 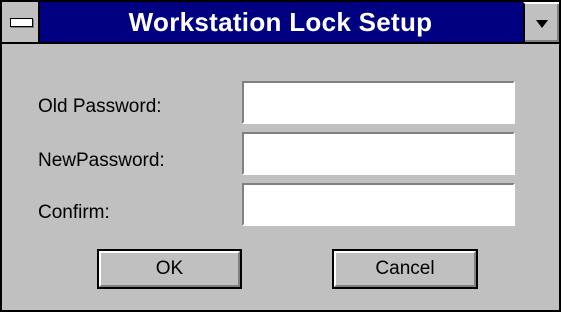 I want to click on new-password-input, so click(x=378, y=153).